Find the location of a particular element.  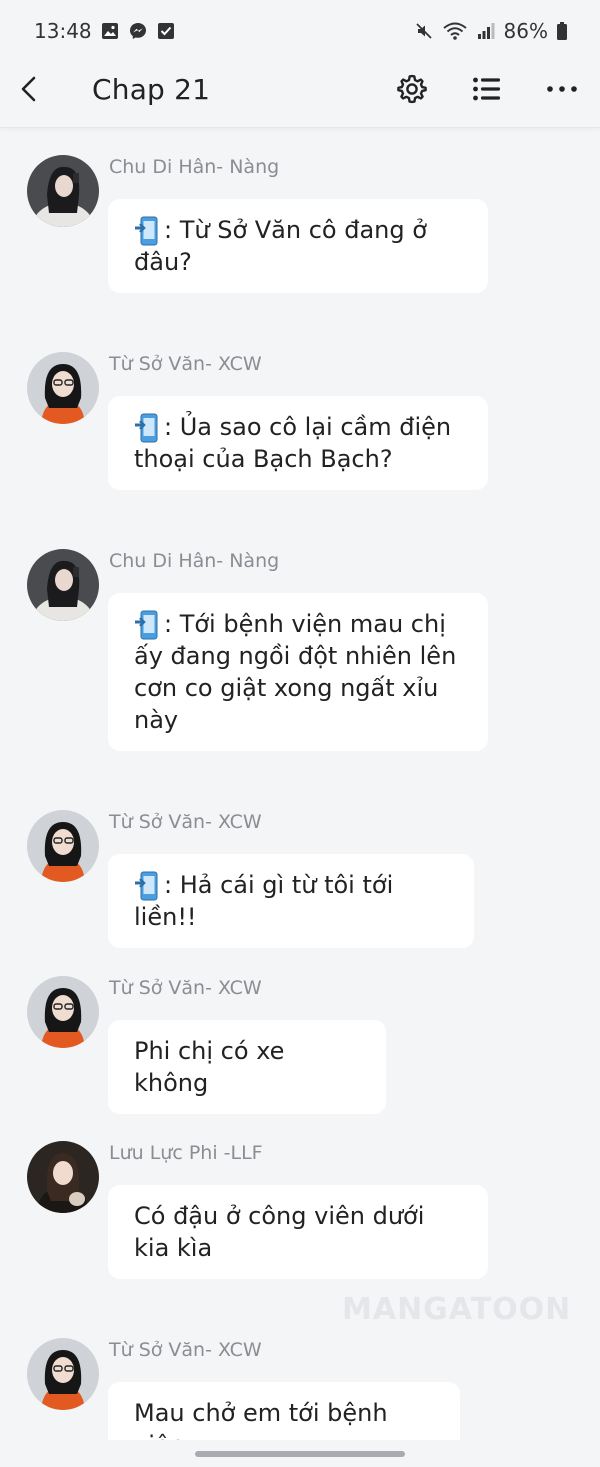

message-text: : Từ Sở Văn cô đang ở đâu? is located at coordinates (280, 246).